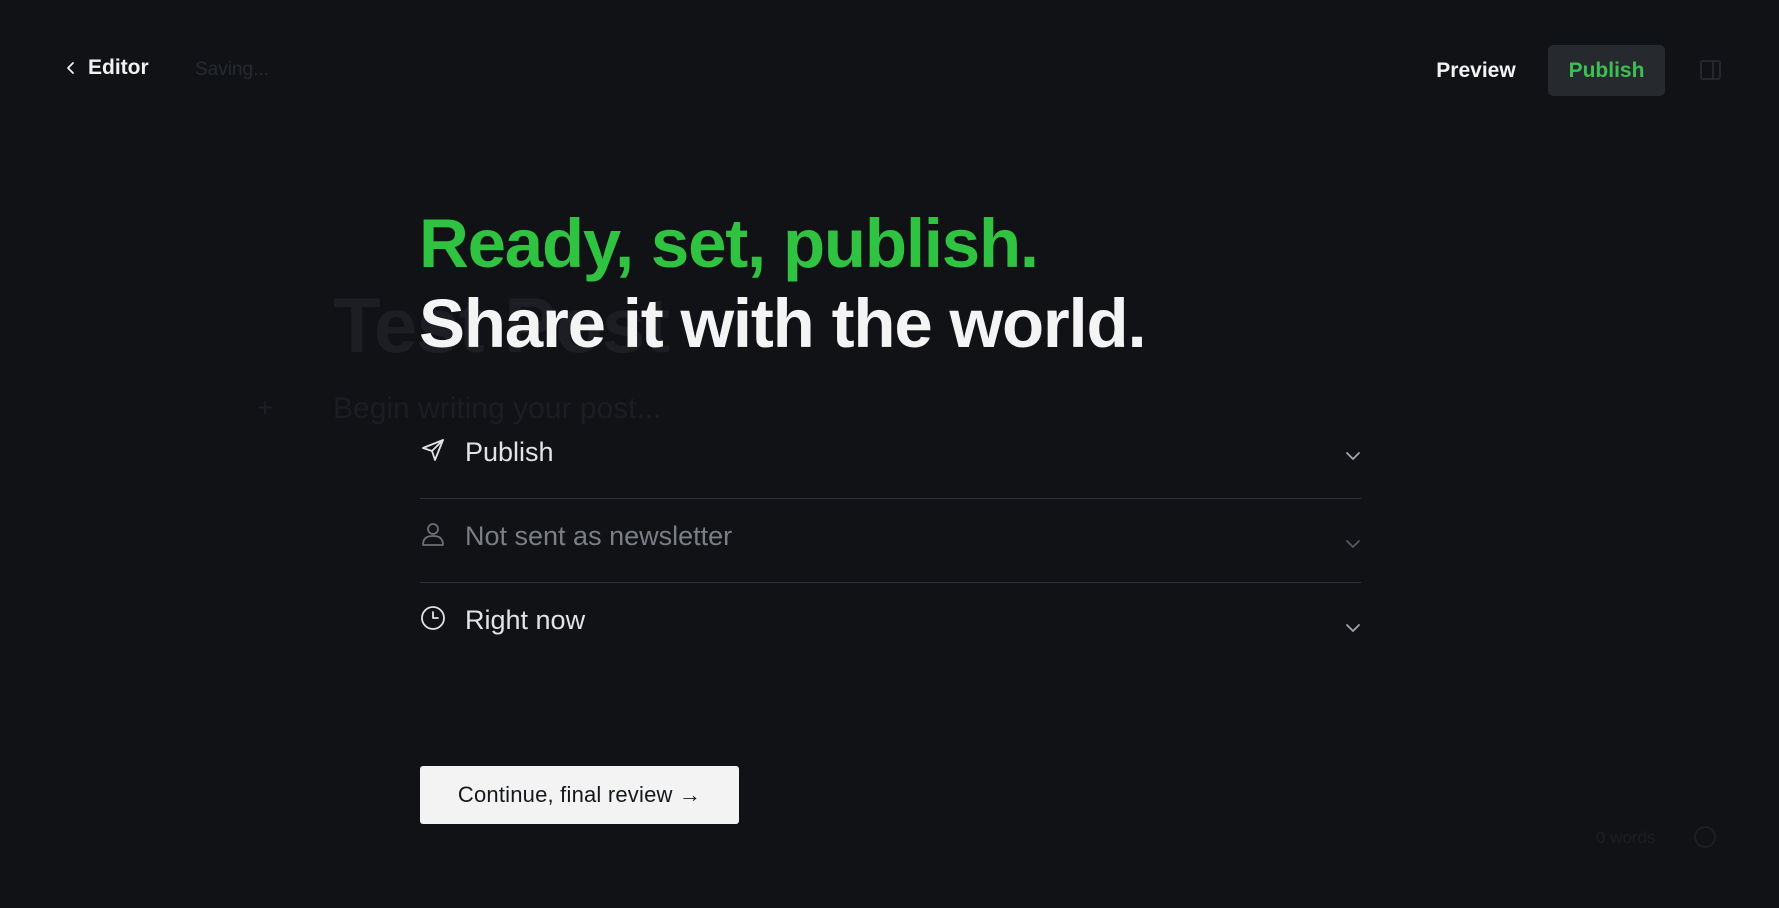  I want to click on user-icon, so click(433, 534).